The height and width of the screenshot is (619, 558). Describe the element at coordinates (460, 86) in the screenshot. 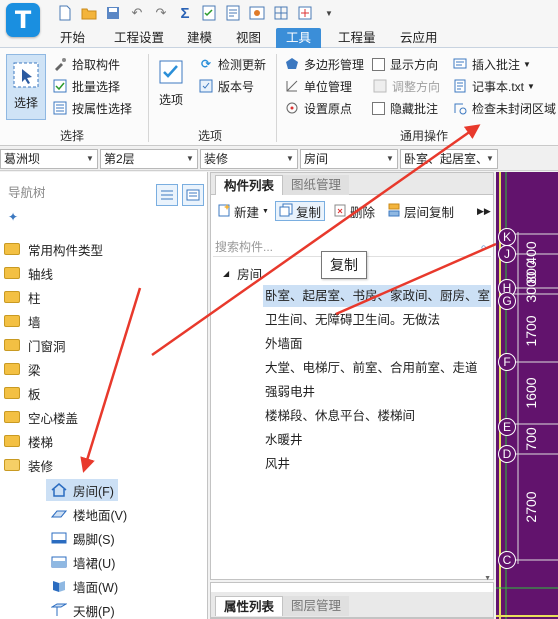

I see `notepad-icon` at that location.